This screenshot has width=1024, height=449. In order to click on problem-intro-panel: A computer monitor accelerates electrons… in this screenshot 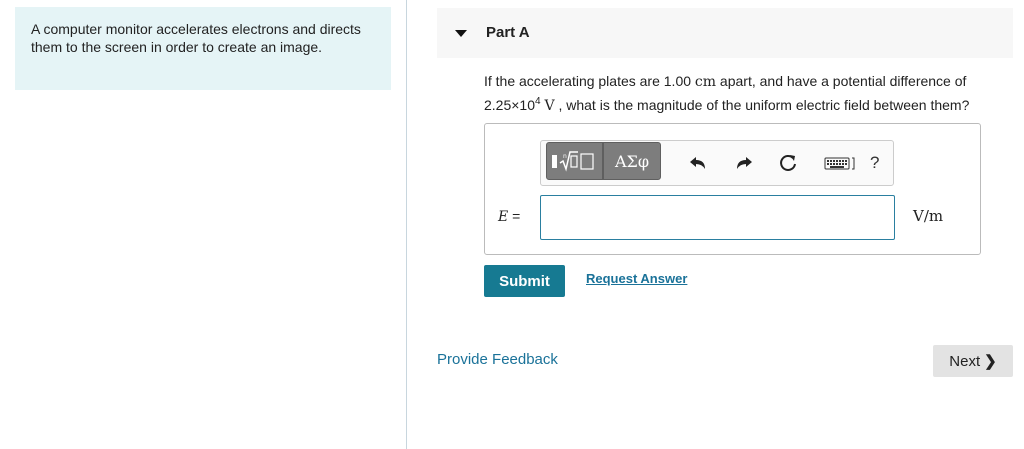, I will do `click(203, 48)`.